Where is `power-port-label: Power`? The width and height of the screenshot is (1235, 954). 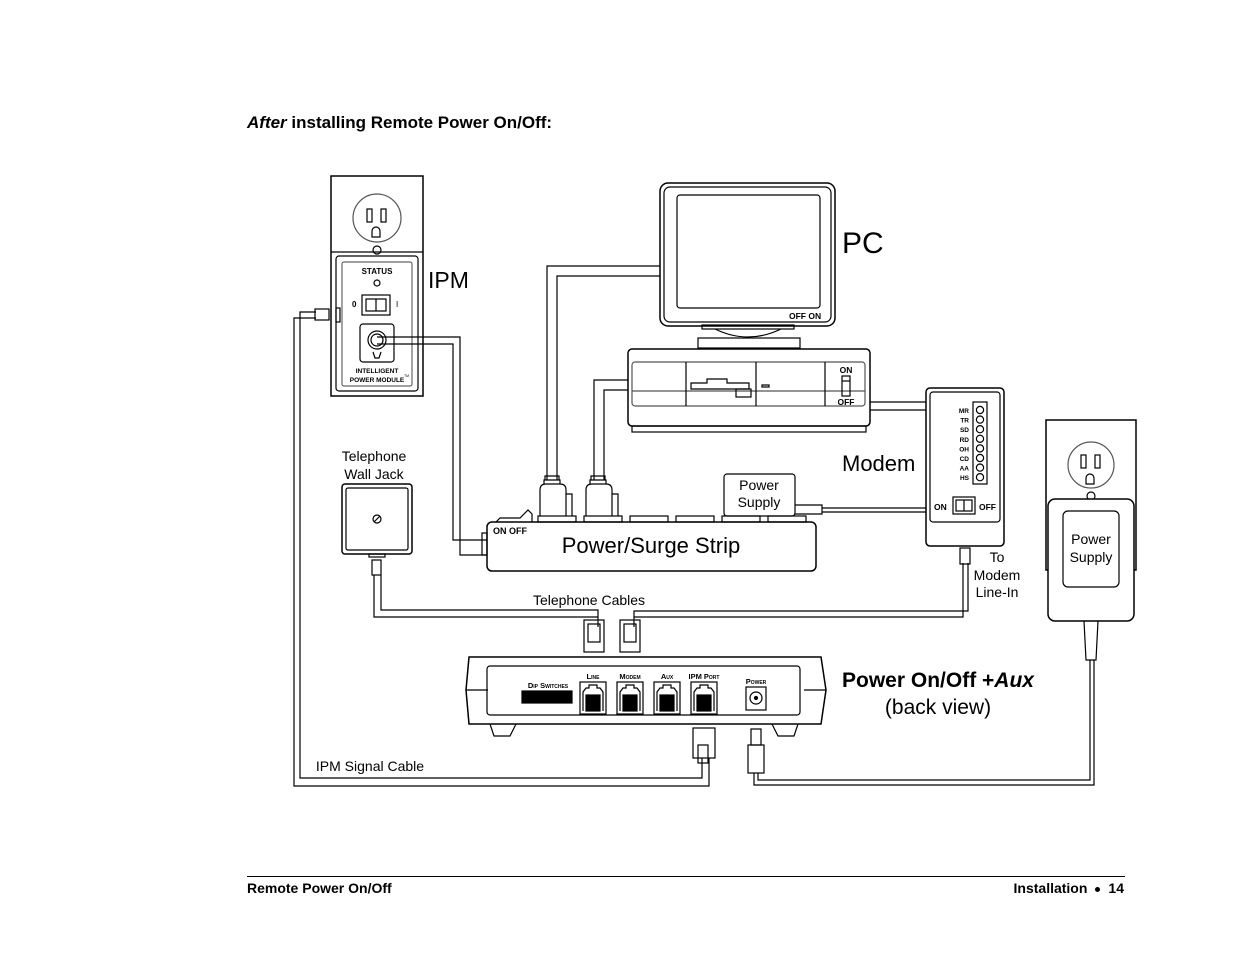 power-port-label: Power is located at coordinates (756, 681).